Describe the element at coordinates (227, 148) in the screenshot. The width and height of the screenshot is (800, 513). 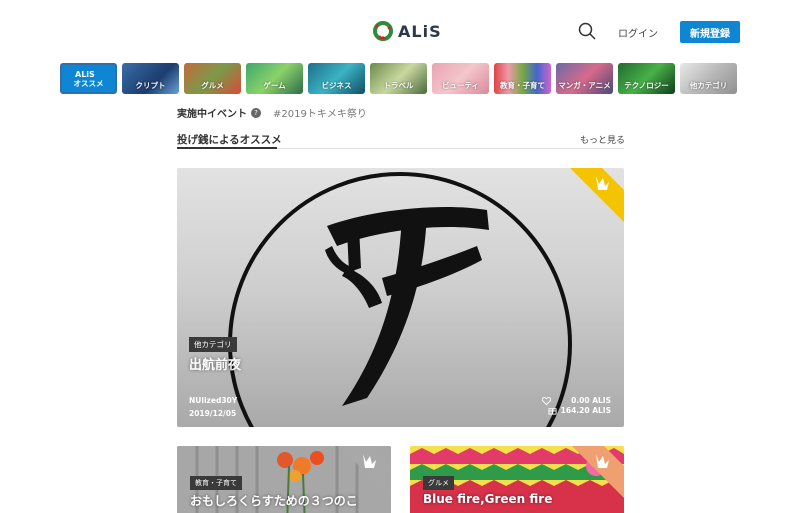
I see `section-underline` at that location.